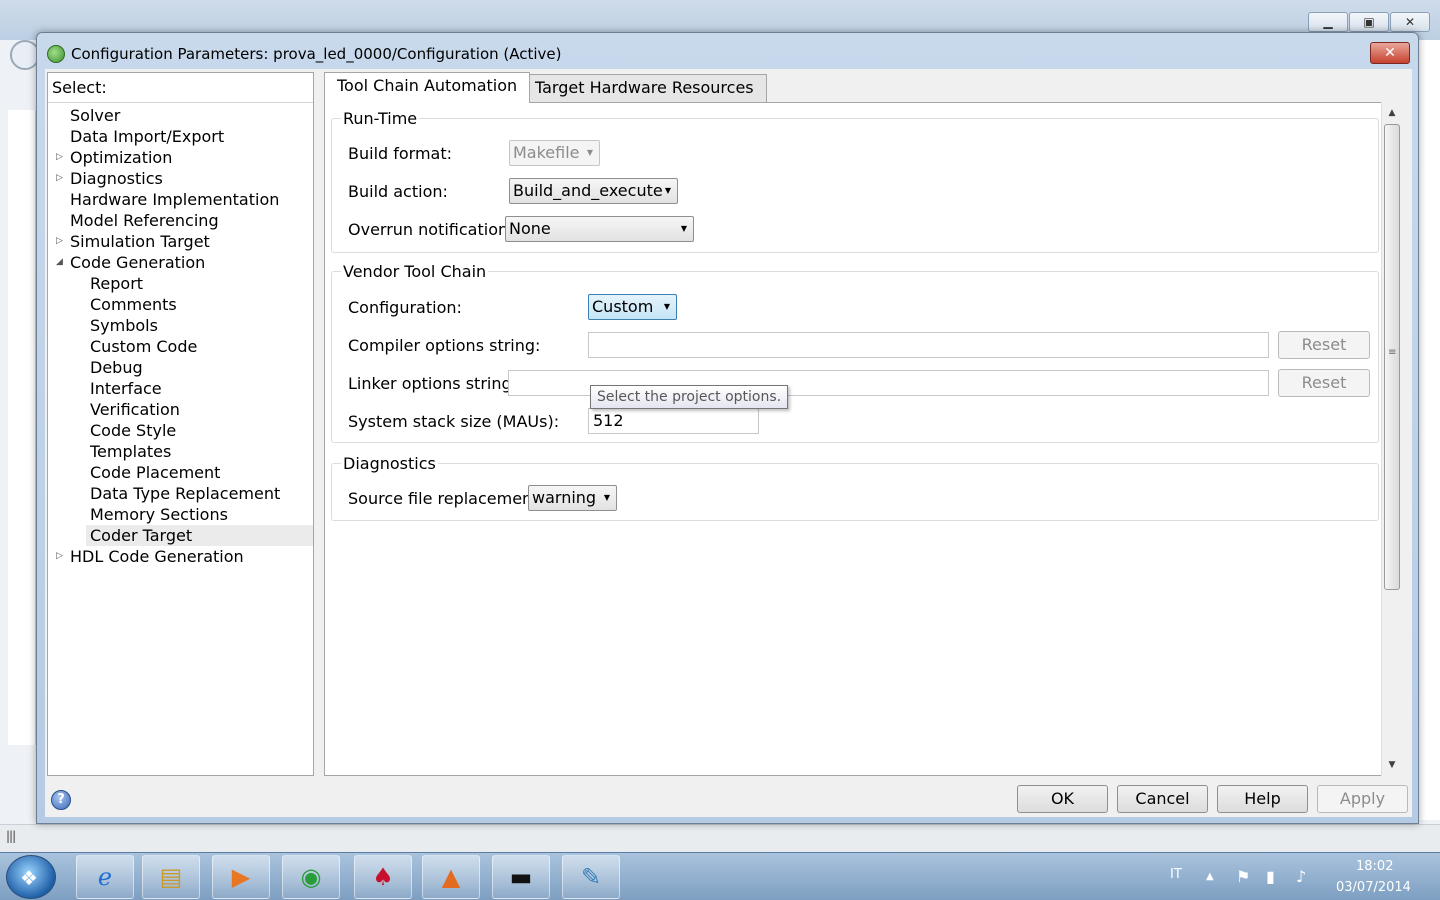  Describe the element at coordinates (61, 157) in the screenshot. I see `expand-optimization-icon: ▷` at that location.